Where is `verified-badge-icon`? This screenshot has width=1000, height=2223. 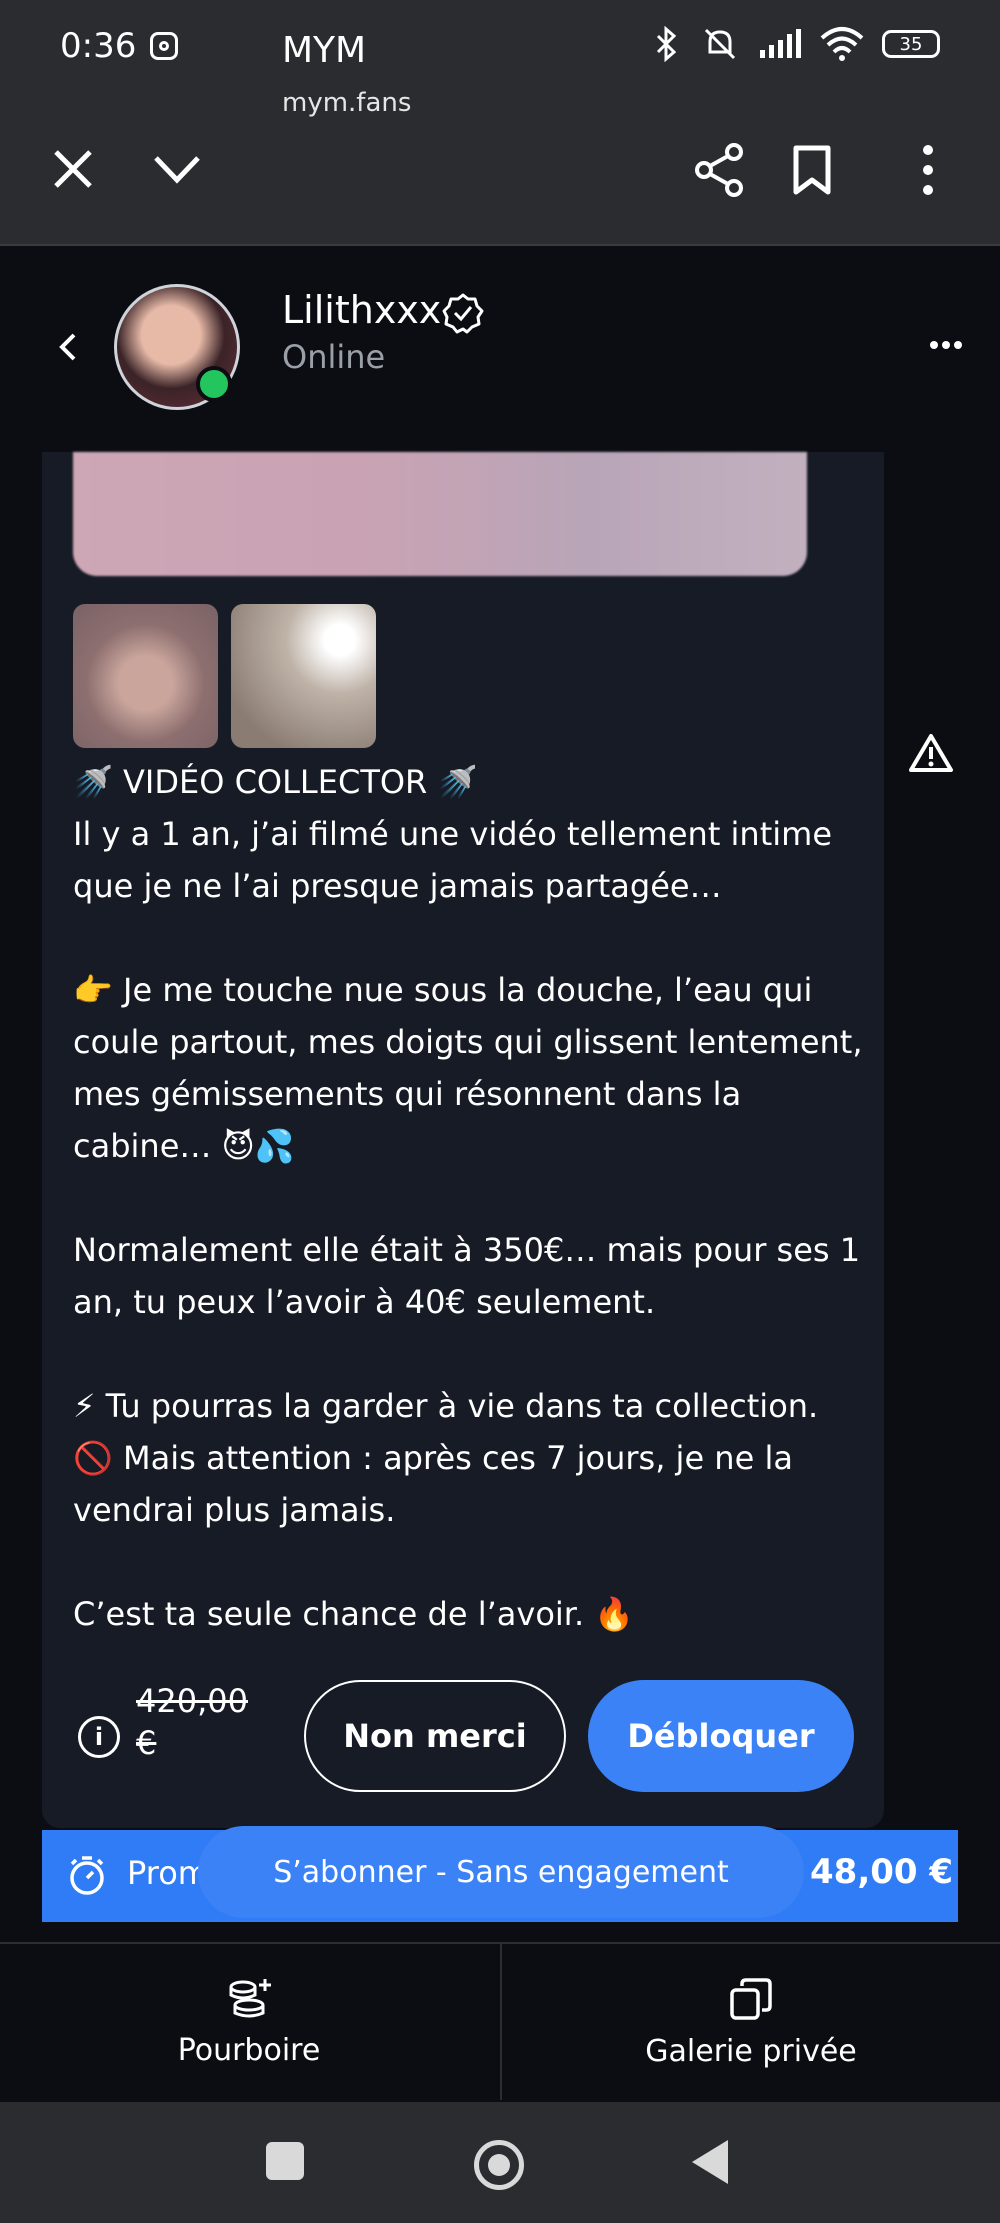
verified-badge-icon is located at coordinates (463, 313).